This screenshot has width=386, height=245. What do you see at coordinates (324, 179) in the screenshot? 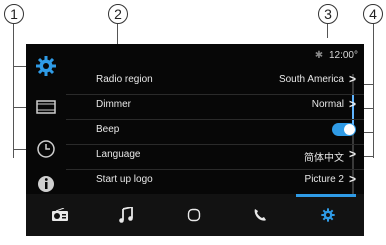
I see `setting-value: Picture 2` at bounding box center [324, 179].